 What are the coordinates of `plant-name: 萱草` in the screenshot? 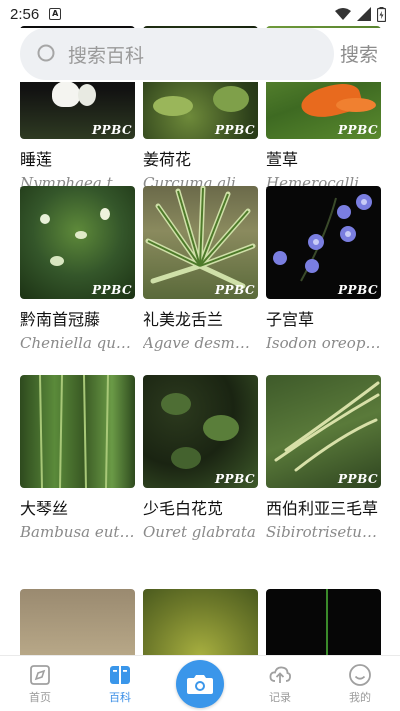 It's located at (282, 159).